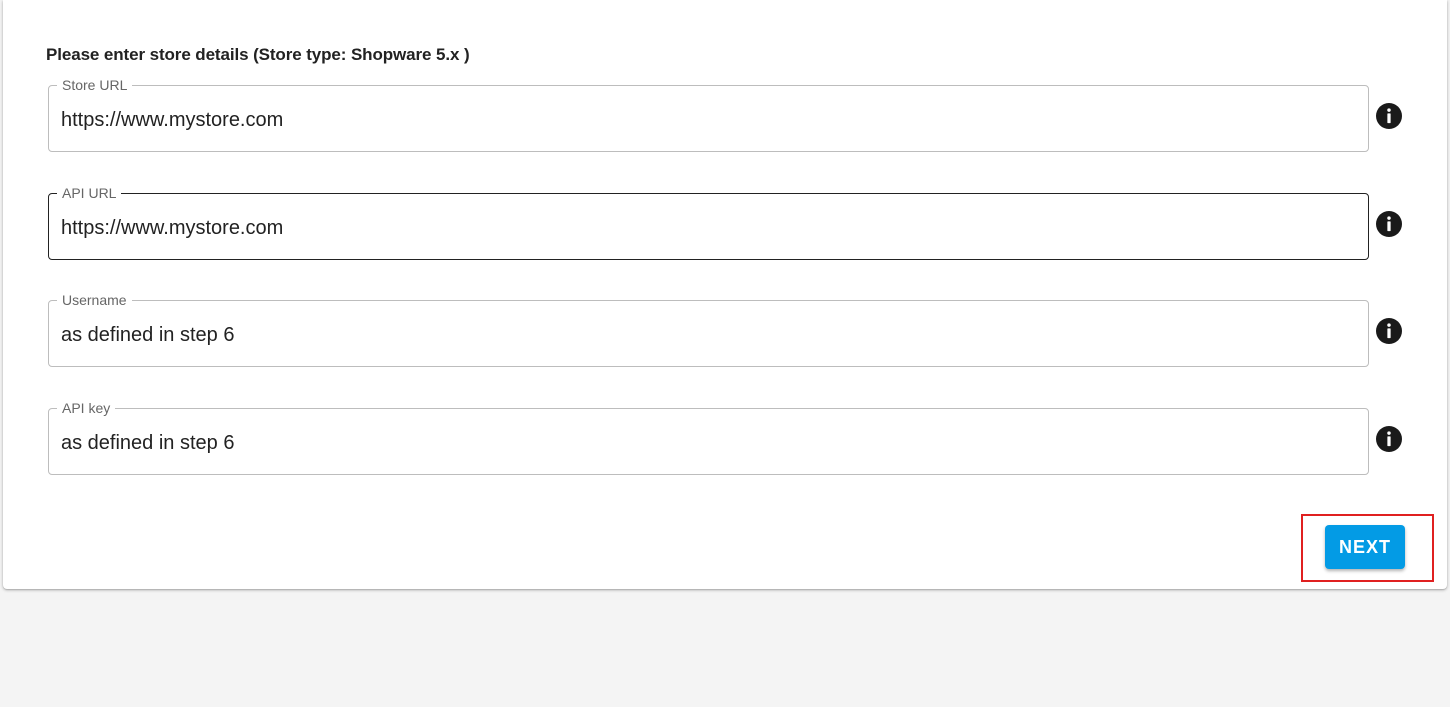 The image size is (1450, 707). Describe the element at coordinates (706, 335) in the screenshot. I see `username-input: as defined in step 6` at that location.